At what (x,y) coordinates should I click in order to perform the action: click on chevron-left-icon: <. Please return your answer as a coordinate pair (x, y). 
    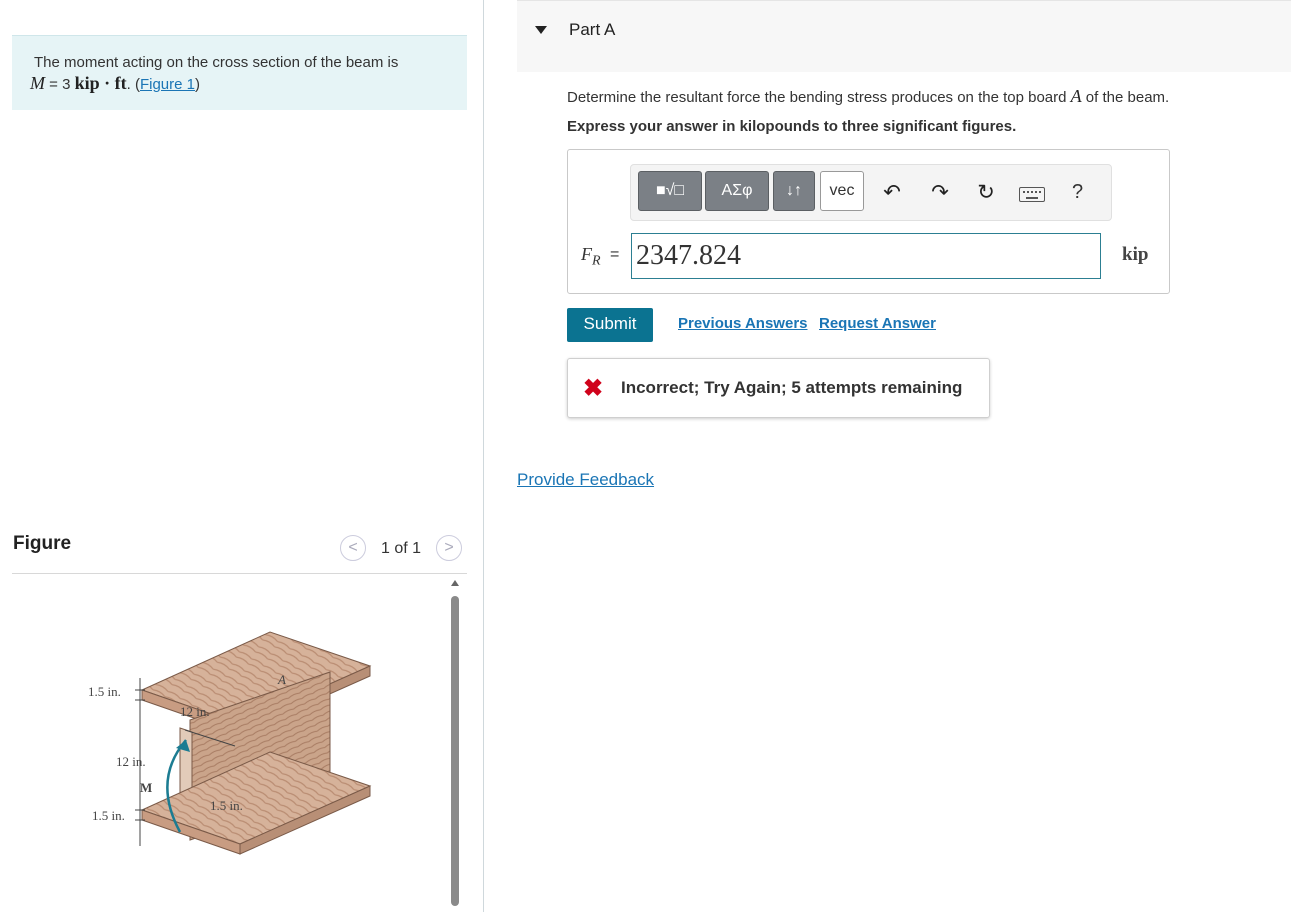
    Looking at the image, I should click on (353, 547).